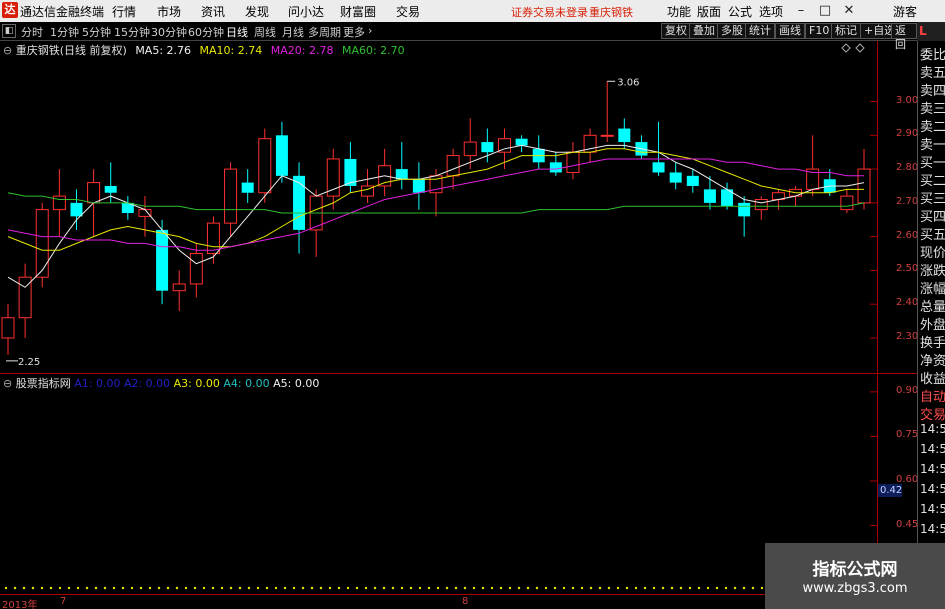 The image size is (945, 609). What do you see at coordinates (932, 377) in the screenshot?
I see `panel-item: 收益` at bounding box center [932, 377].